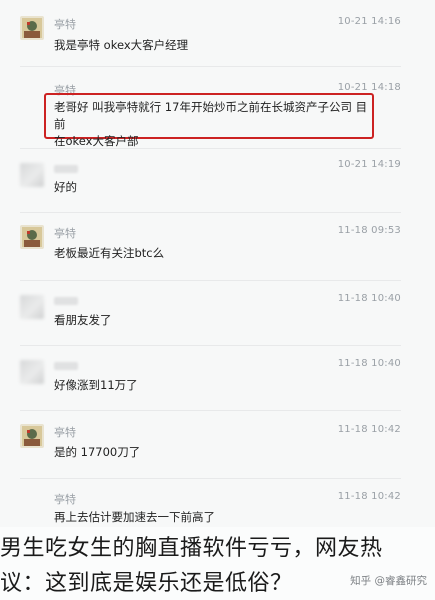  Describe the element at coordinates (211, 115) in the screenshot. I see `message-line: 老哥好 叫我亭特就行 17年开始炒币之前在长城资产子公司 目前` at that location.